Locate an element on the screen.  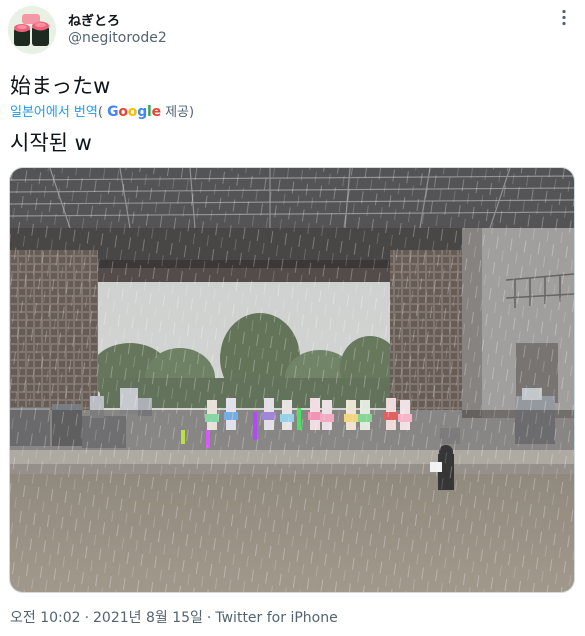
user-handle: @negitorode2 is located at coordinates (117, 38).